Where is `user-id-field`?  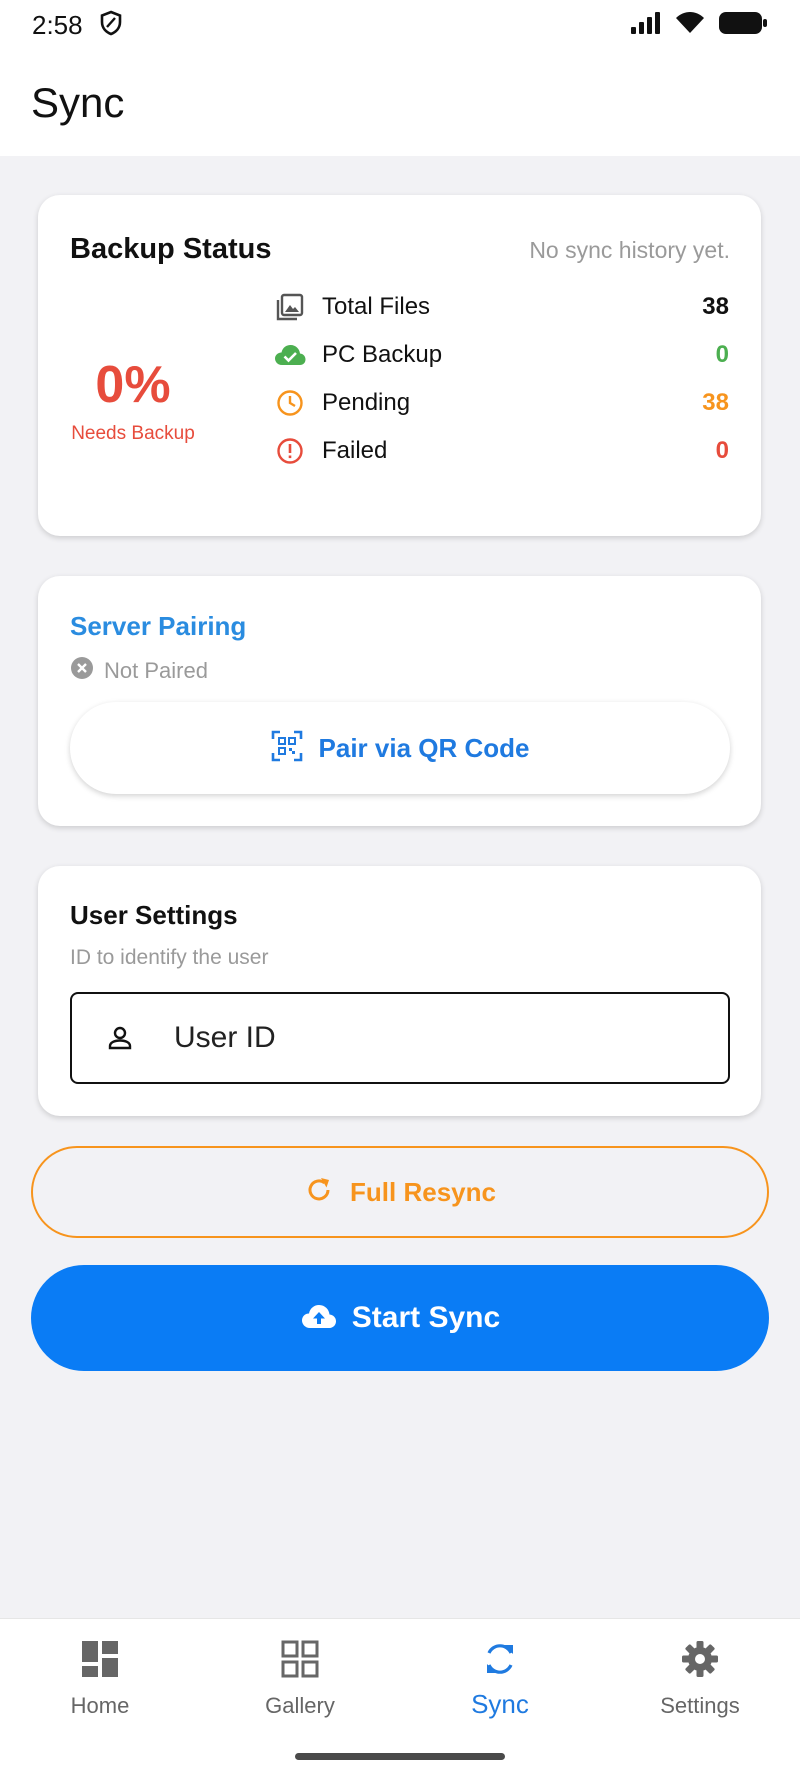
user-id-field is located at coordinates (400, 1038).